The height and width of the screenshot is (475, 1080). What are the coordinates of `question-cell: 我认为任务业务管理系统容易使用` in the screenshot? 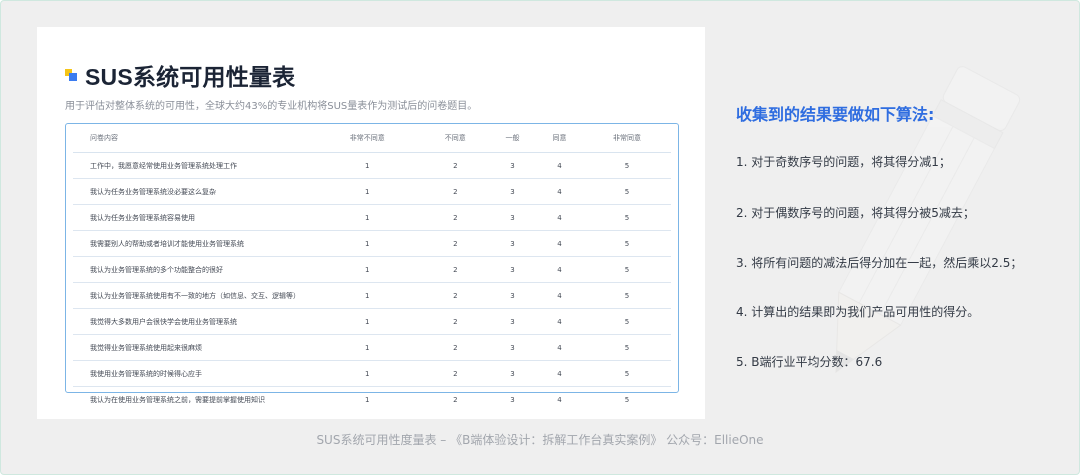 It's located at (193, 217).